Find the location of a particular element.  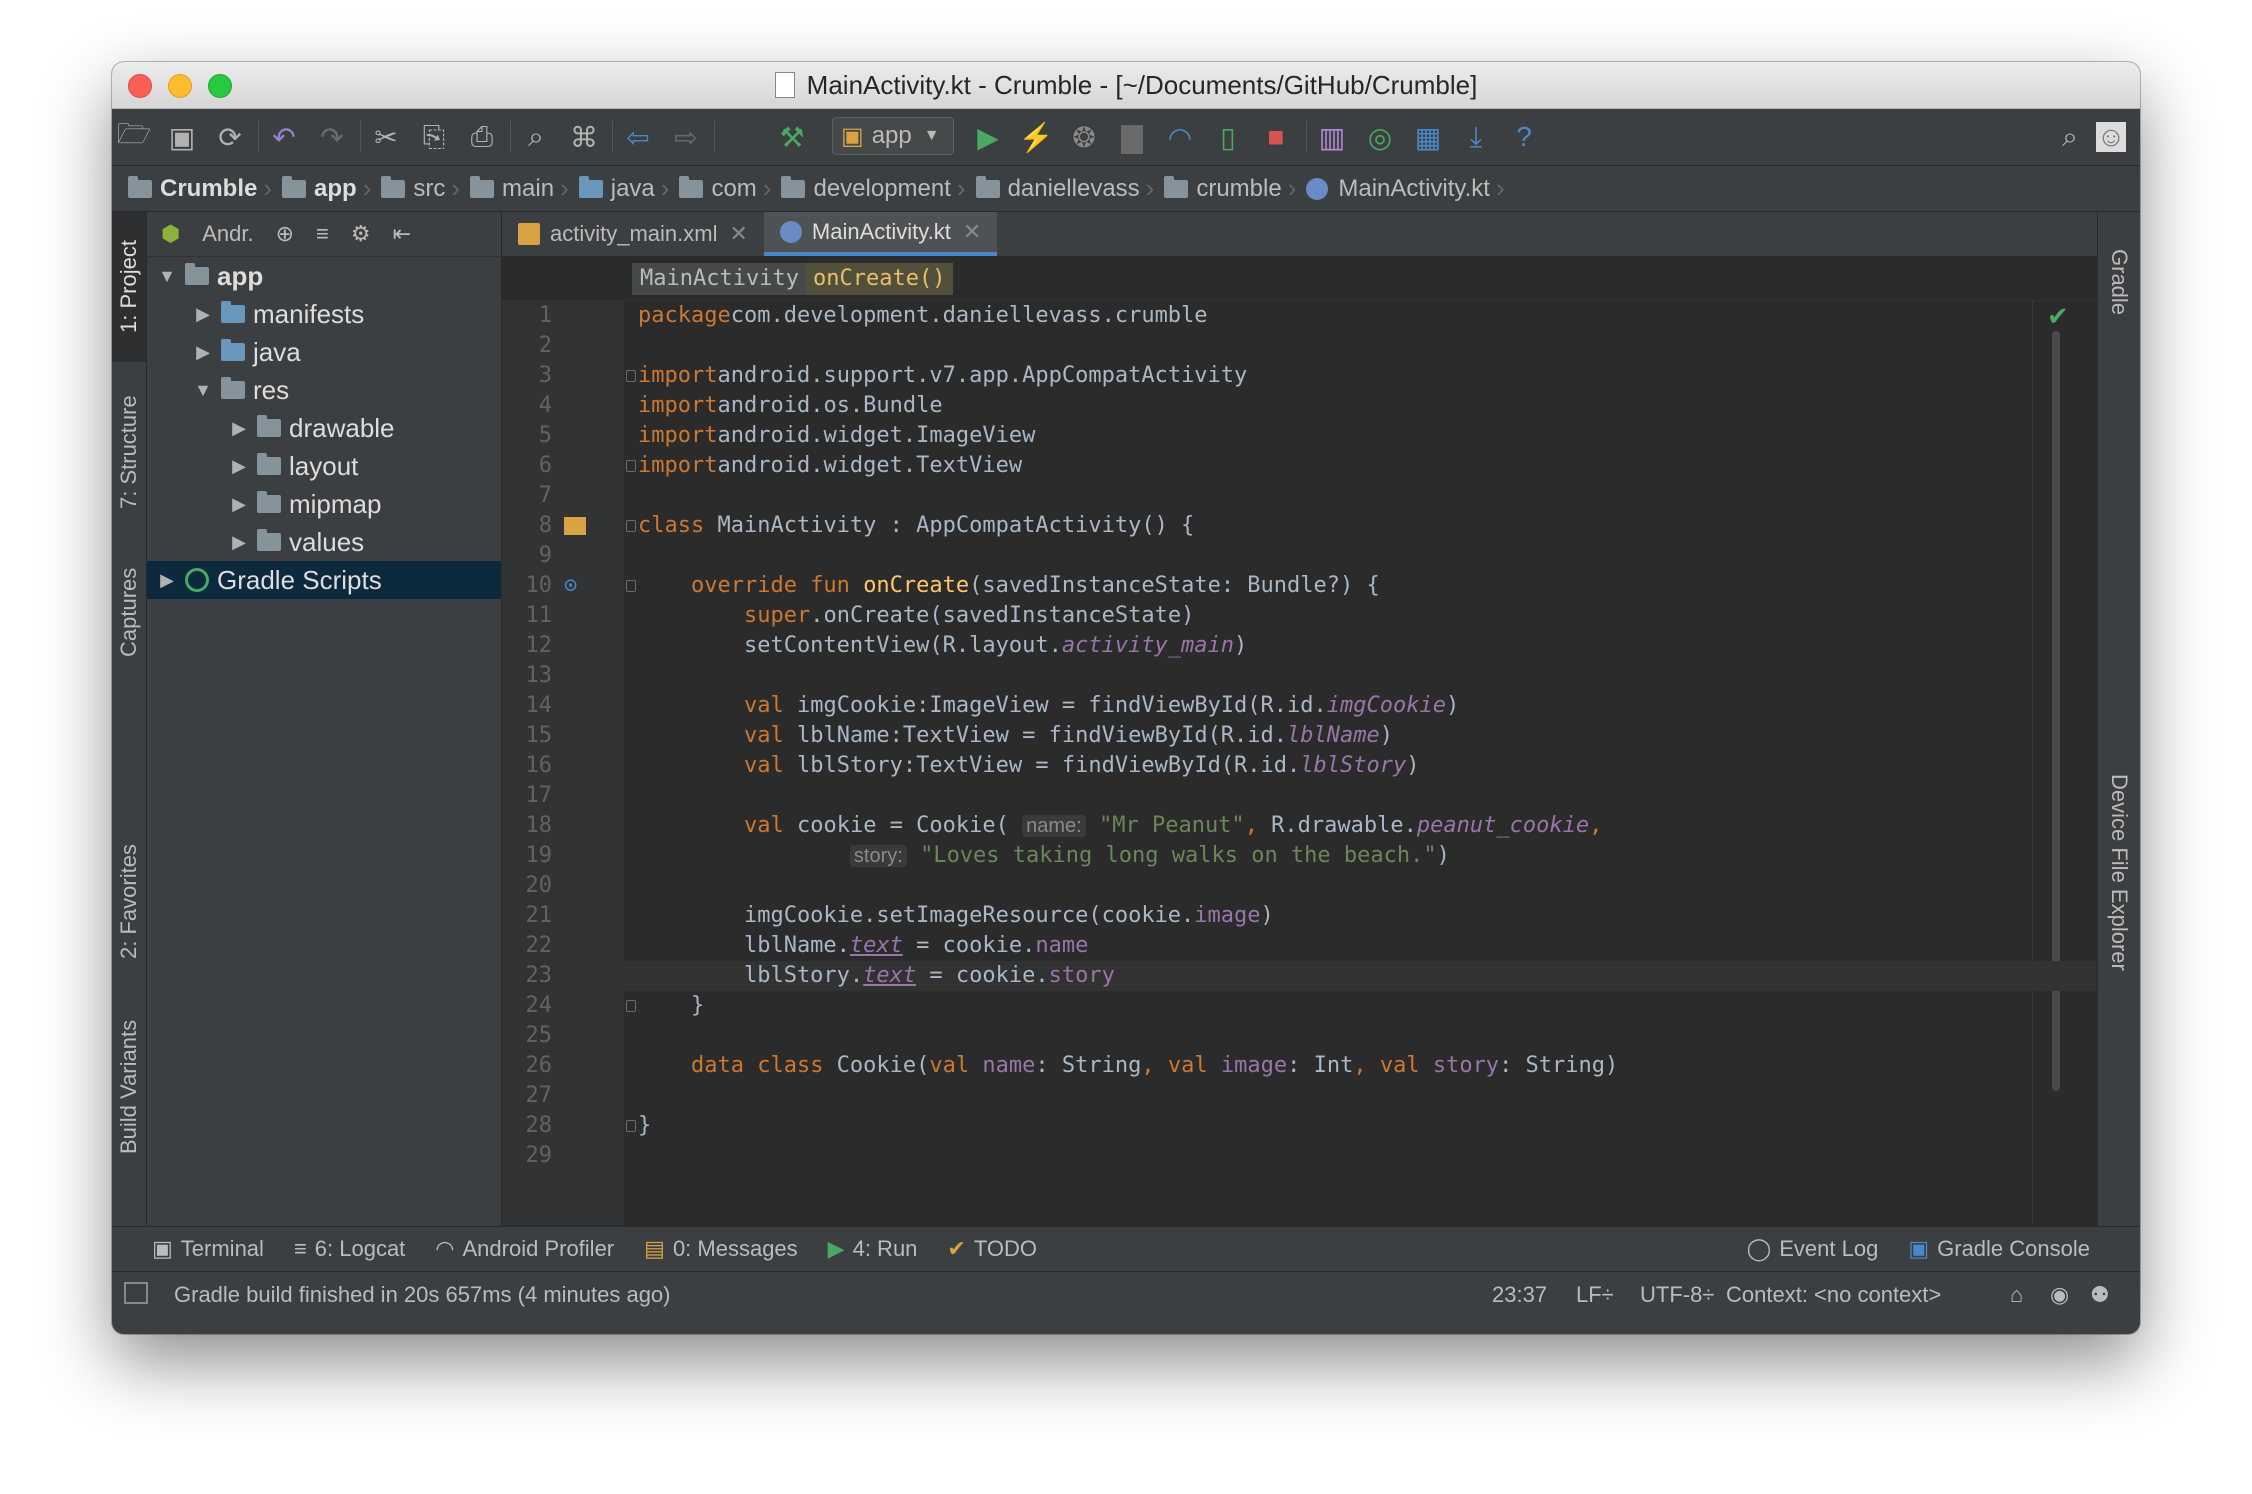

run-icon: ▶ is located at coordinates (988, 137).